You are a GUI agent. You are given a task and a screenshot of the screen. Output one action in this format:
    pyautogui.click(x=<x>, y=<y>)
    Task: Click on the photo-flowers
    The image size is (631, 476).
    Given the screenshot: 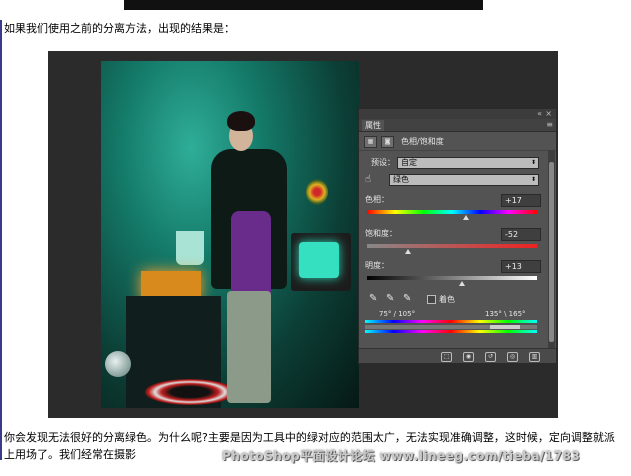 What is the action you would take?
    pyautogui.click(x=317, y=192)
    